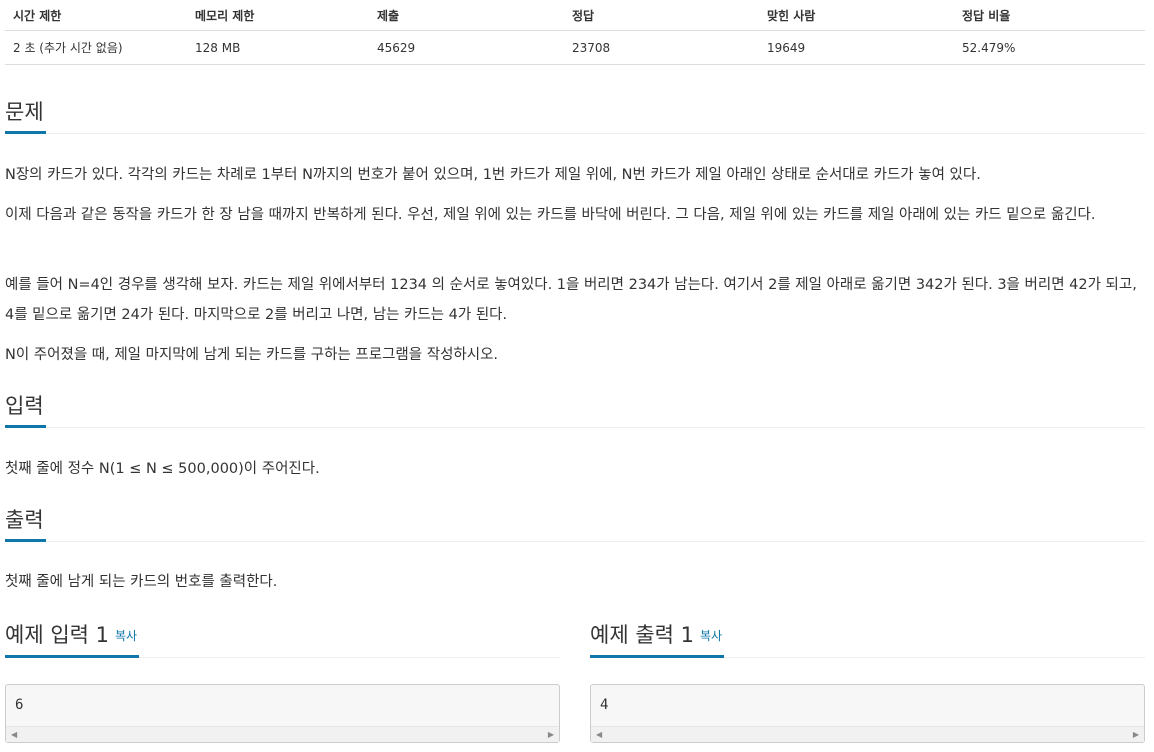 The width and height of the screenshot is (1154, 752). Describe the element at coordinates (591, 47) in the screenshot. I see `stats-accepted: 23708` at that location.